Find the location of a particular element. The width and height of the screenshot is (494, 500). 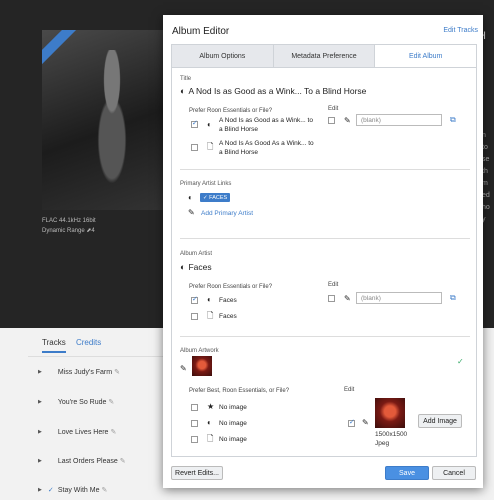

artist-chip: ✓ FACES is located at coordinates (215, 197).